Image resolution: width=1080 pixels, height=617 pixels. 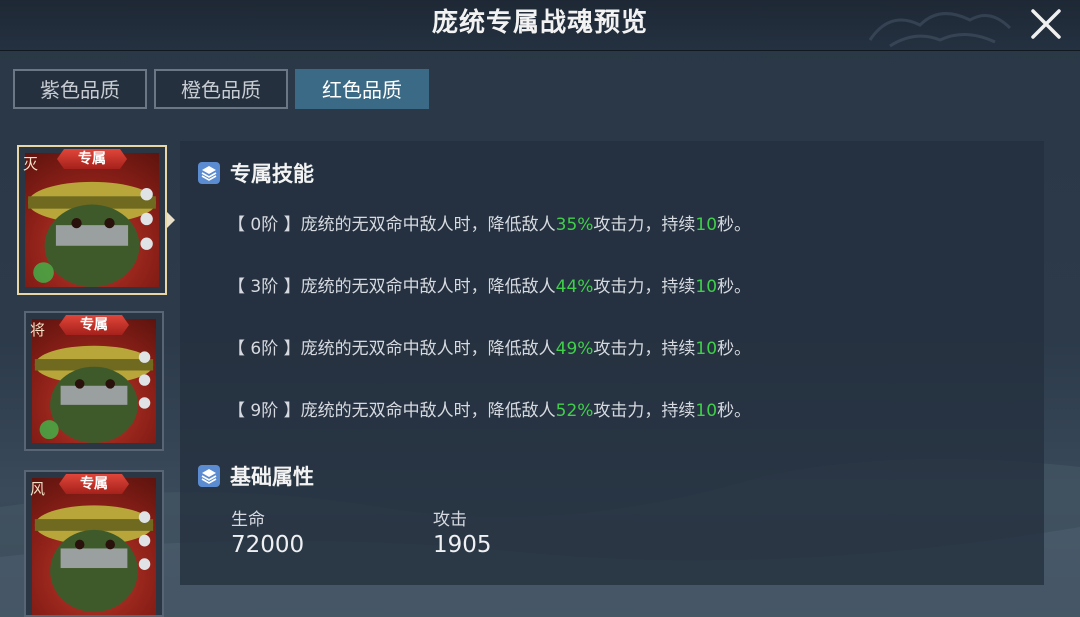 I want to click on skill-level-row: 【 6阶 】庞统的无双命中敌人时，降低敌人49%攻击力，持续10秒。, so click(x=489, y=346).